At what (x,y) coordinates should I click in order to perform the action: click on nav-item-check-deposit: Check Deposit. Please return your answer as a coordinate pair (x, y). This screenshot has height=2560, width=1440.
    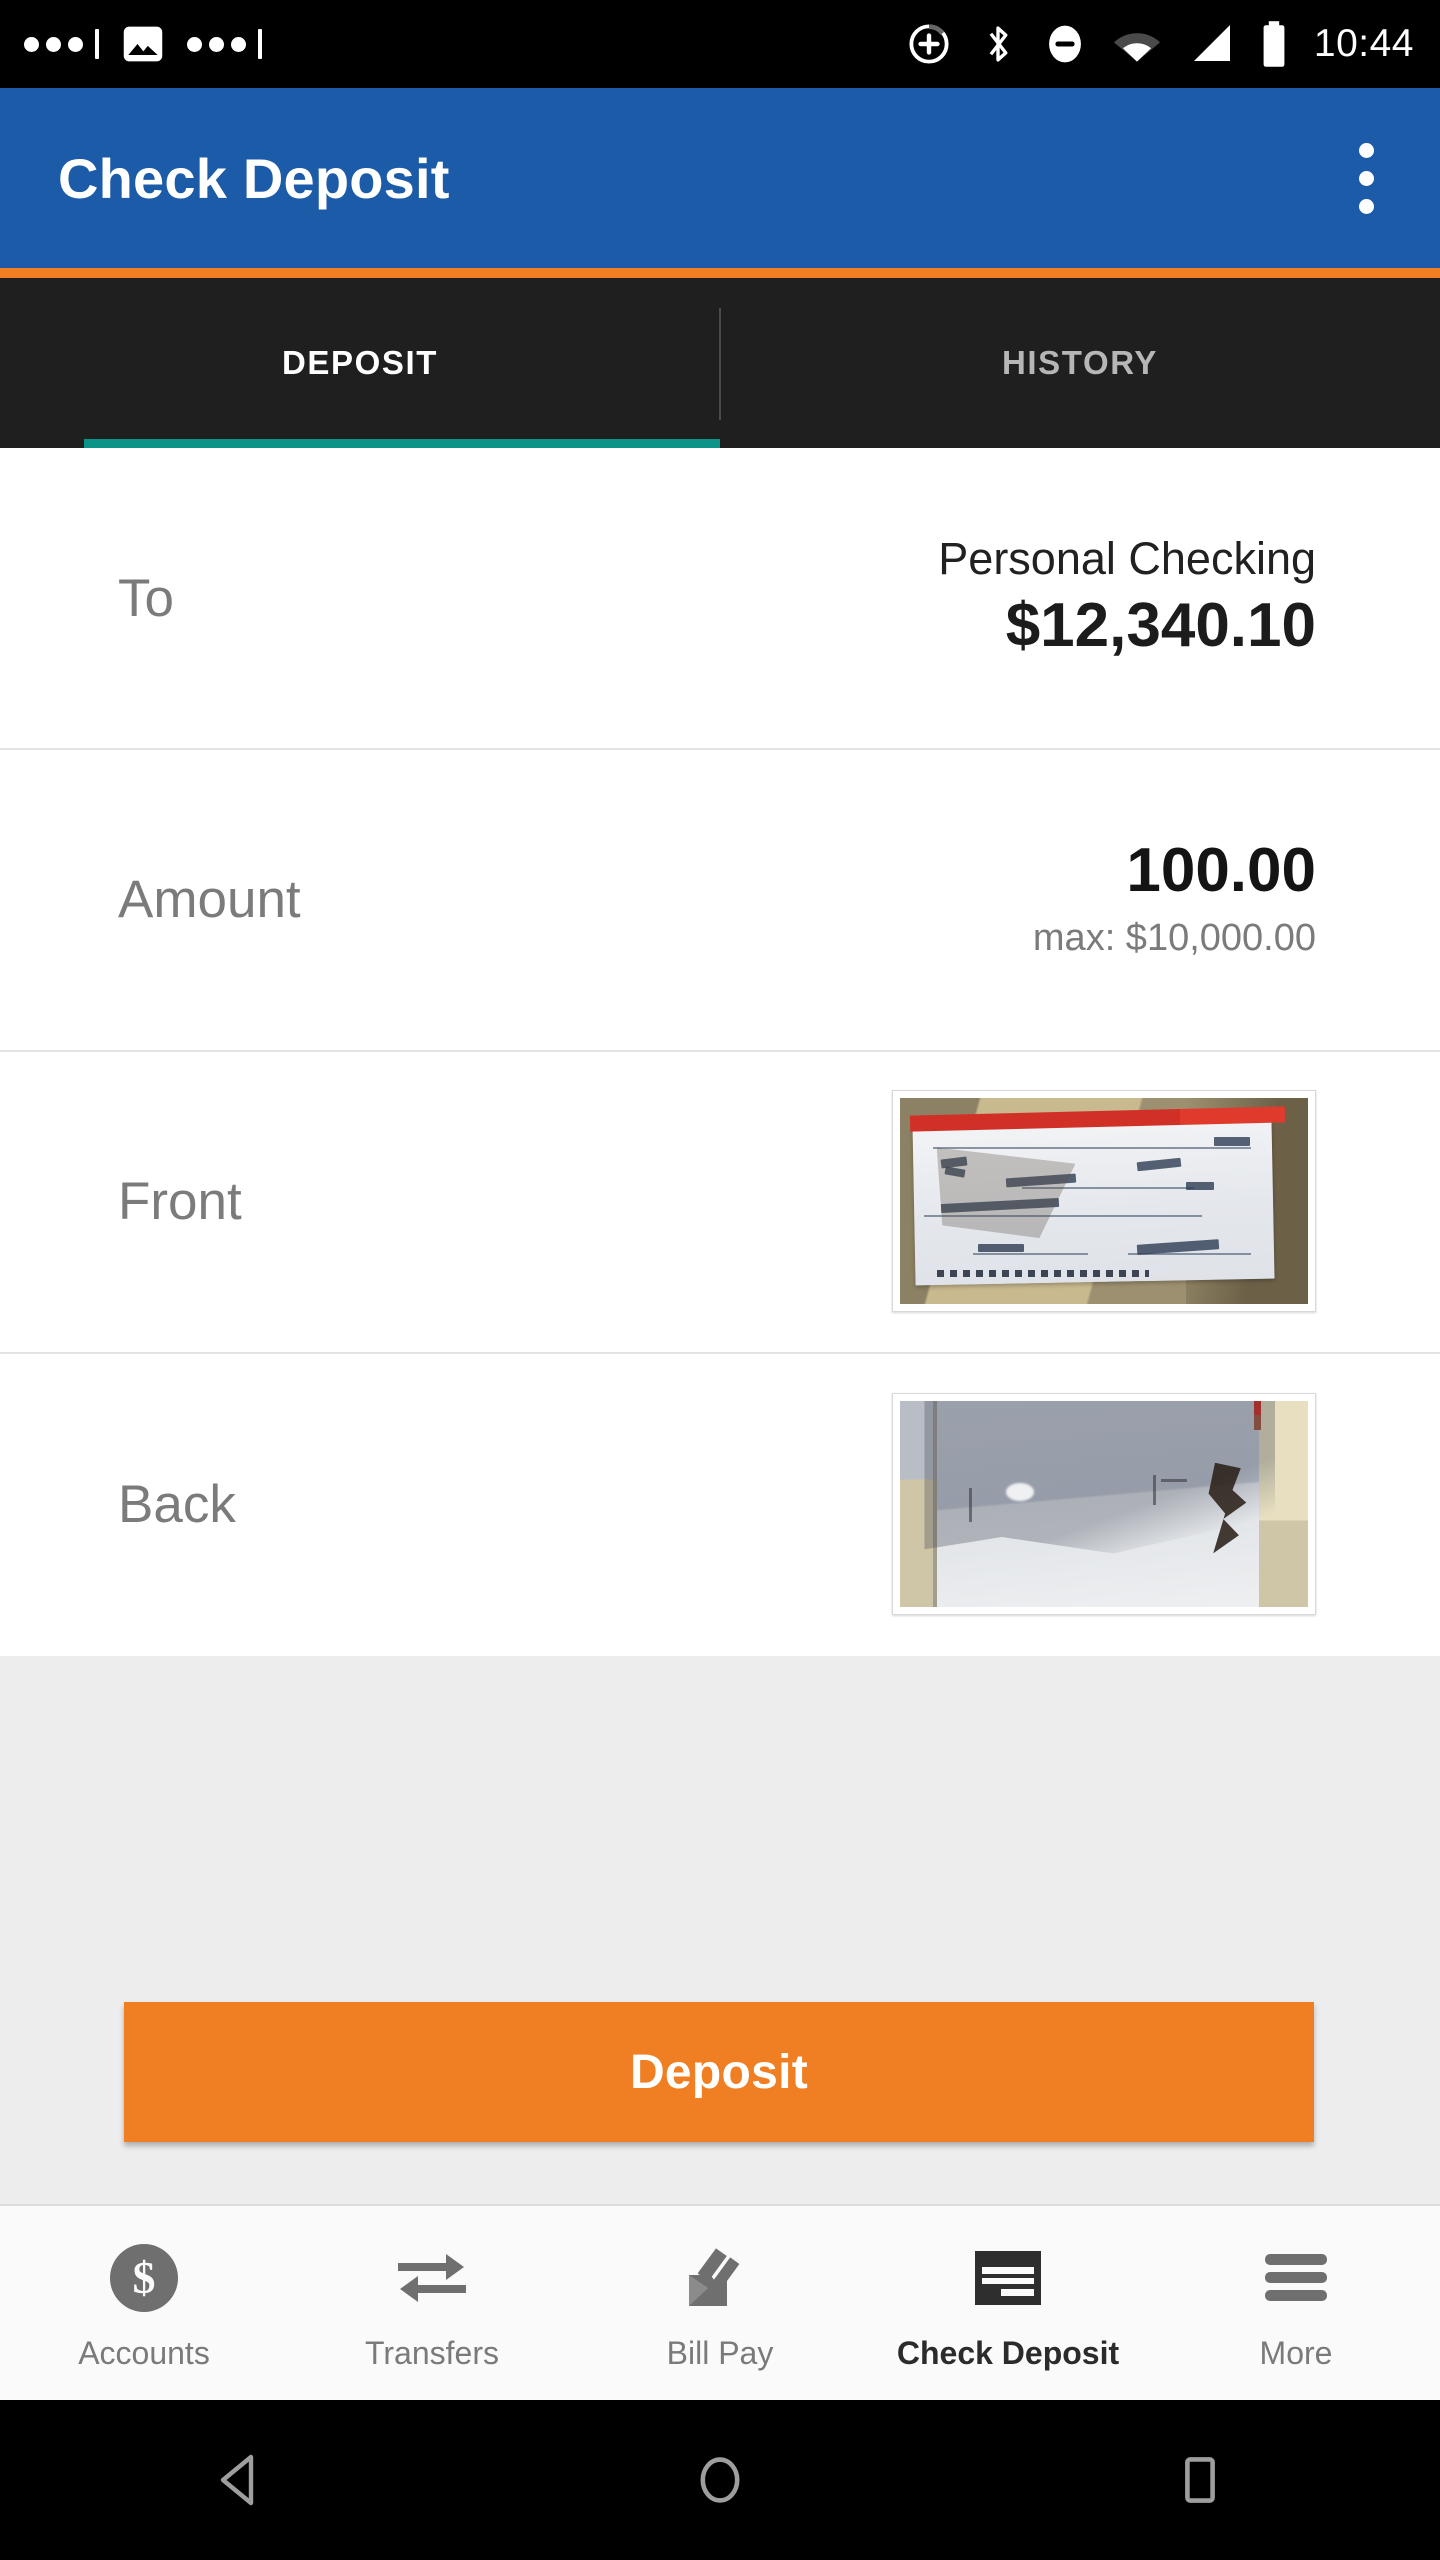
    Looking at the image, I should click on (1008, 2303).